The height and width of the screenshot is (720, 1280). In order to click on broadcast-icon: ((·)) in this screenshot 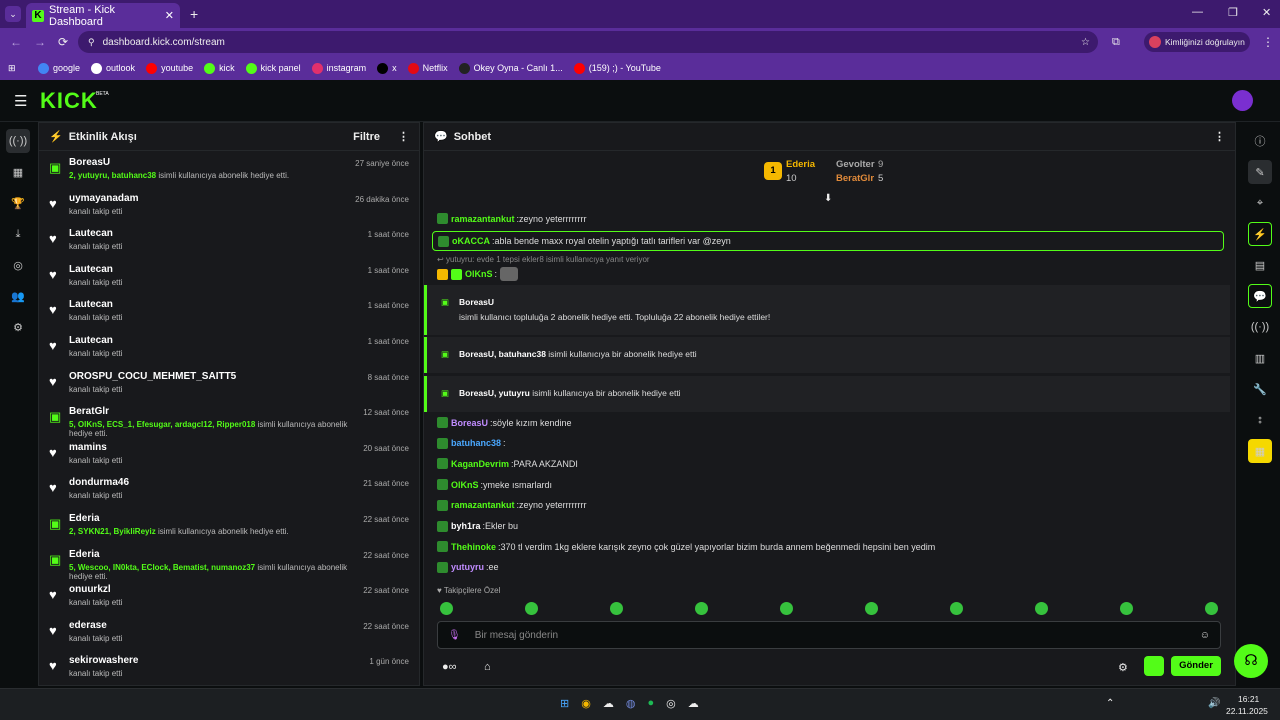, I will do `click(1260, 327)`.